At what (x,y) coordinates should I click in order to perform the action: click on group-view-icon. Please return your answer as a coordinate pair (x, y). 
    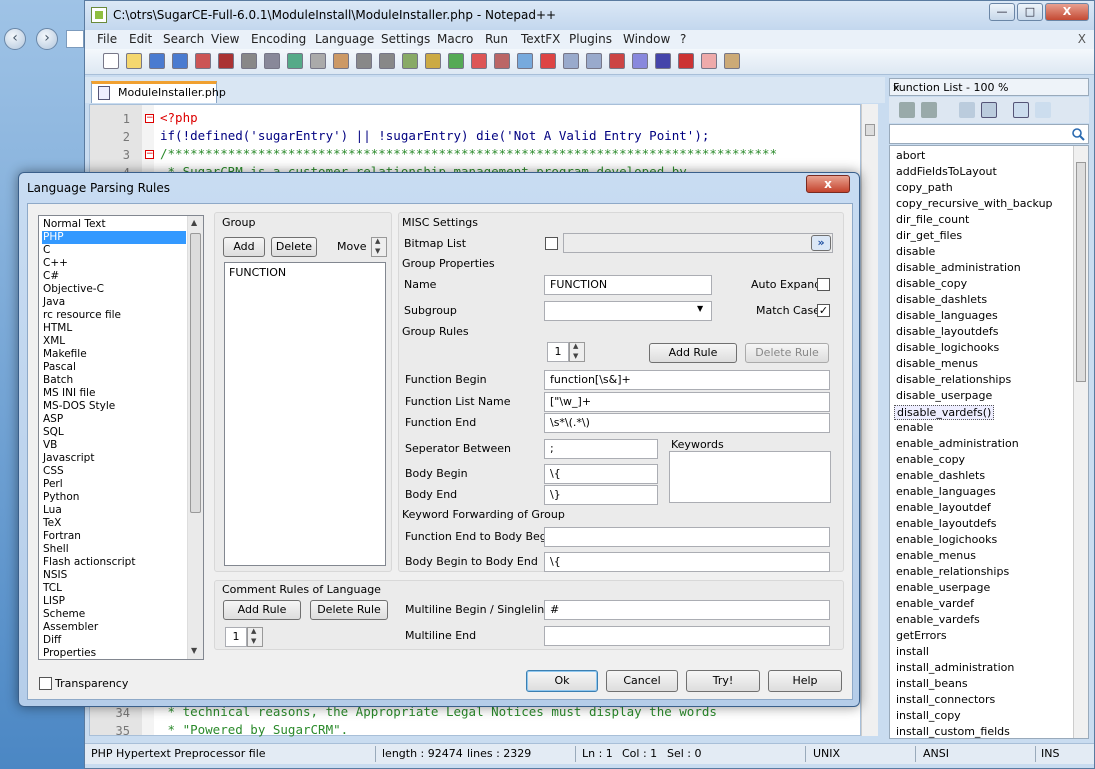
    Looking at the image, I should click on (1021, 110).